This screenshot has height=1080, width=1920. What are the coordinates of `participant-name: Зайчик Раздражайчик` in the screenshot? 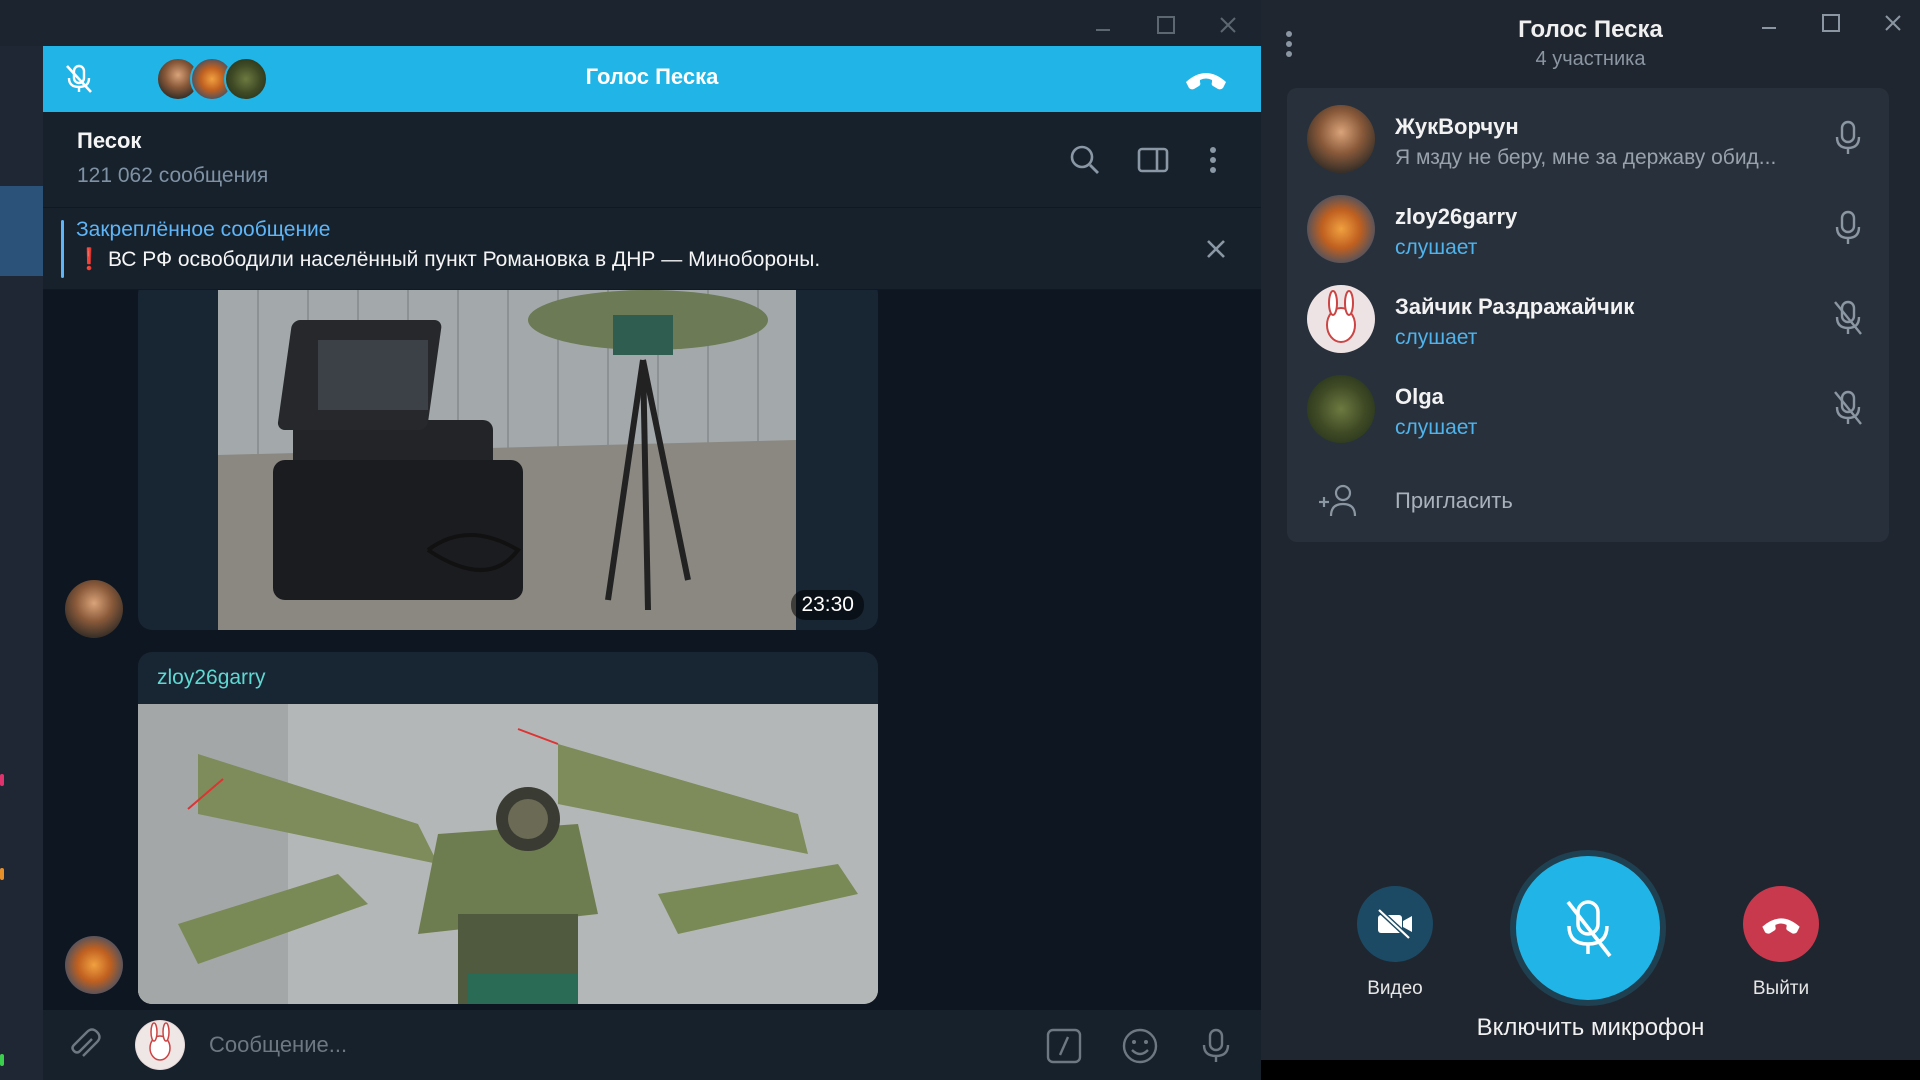 It's located at (1515, 306).